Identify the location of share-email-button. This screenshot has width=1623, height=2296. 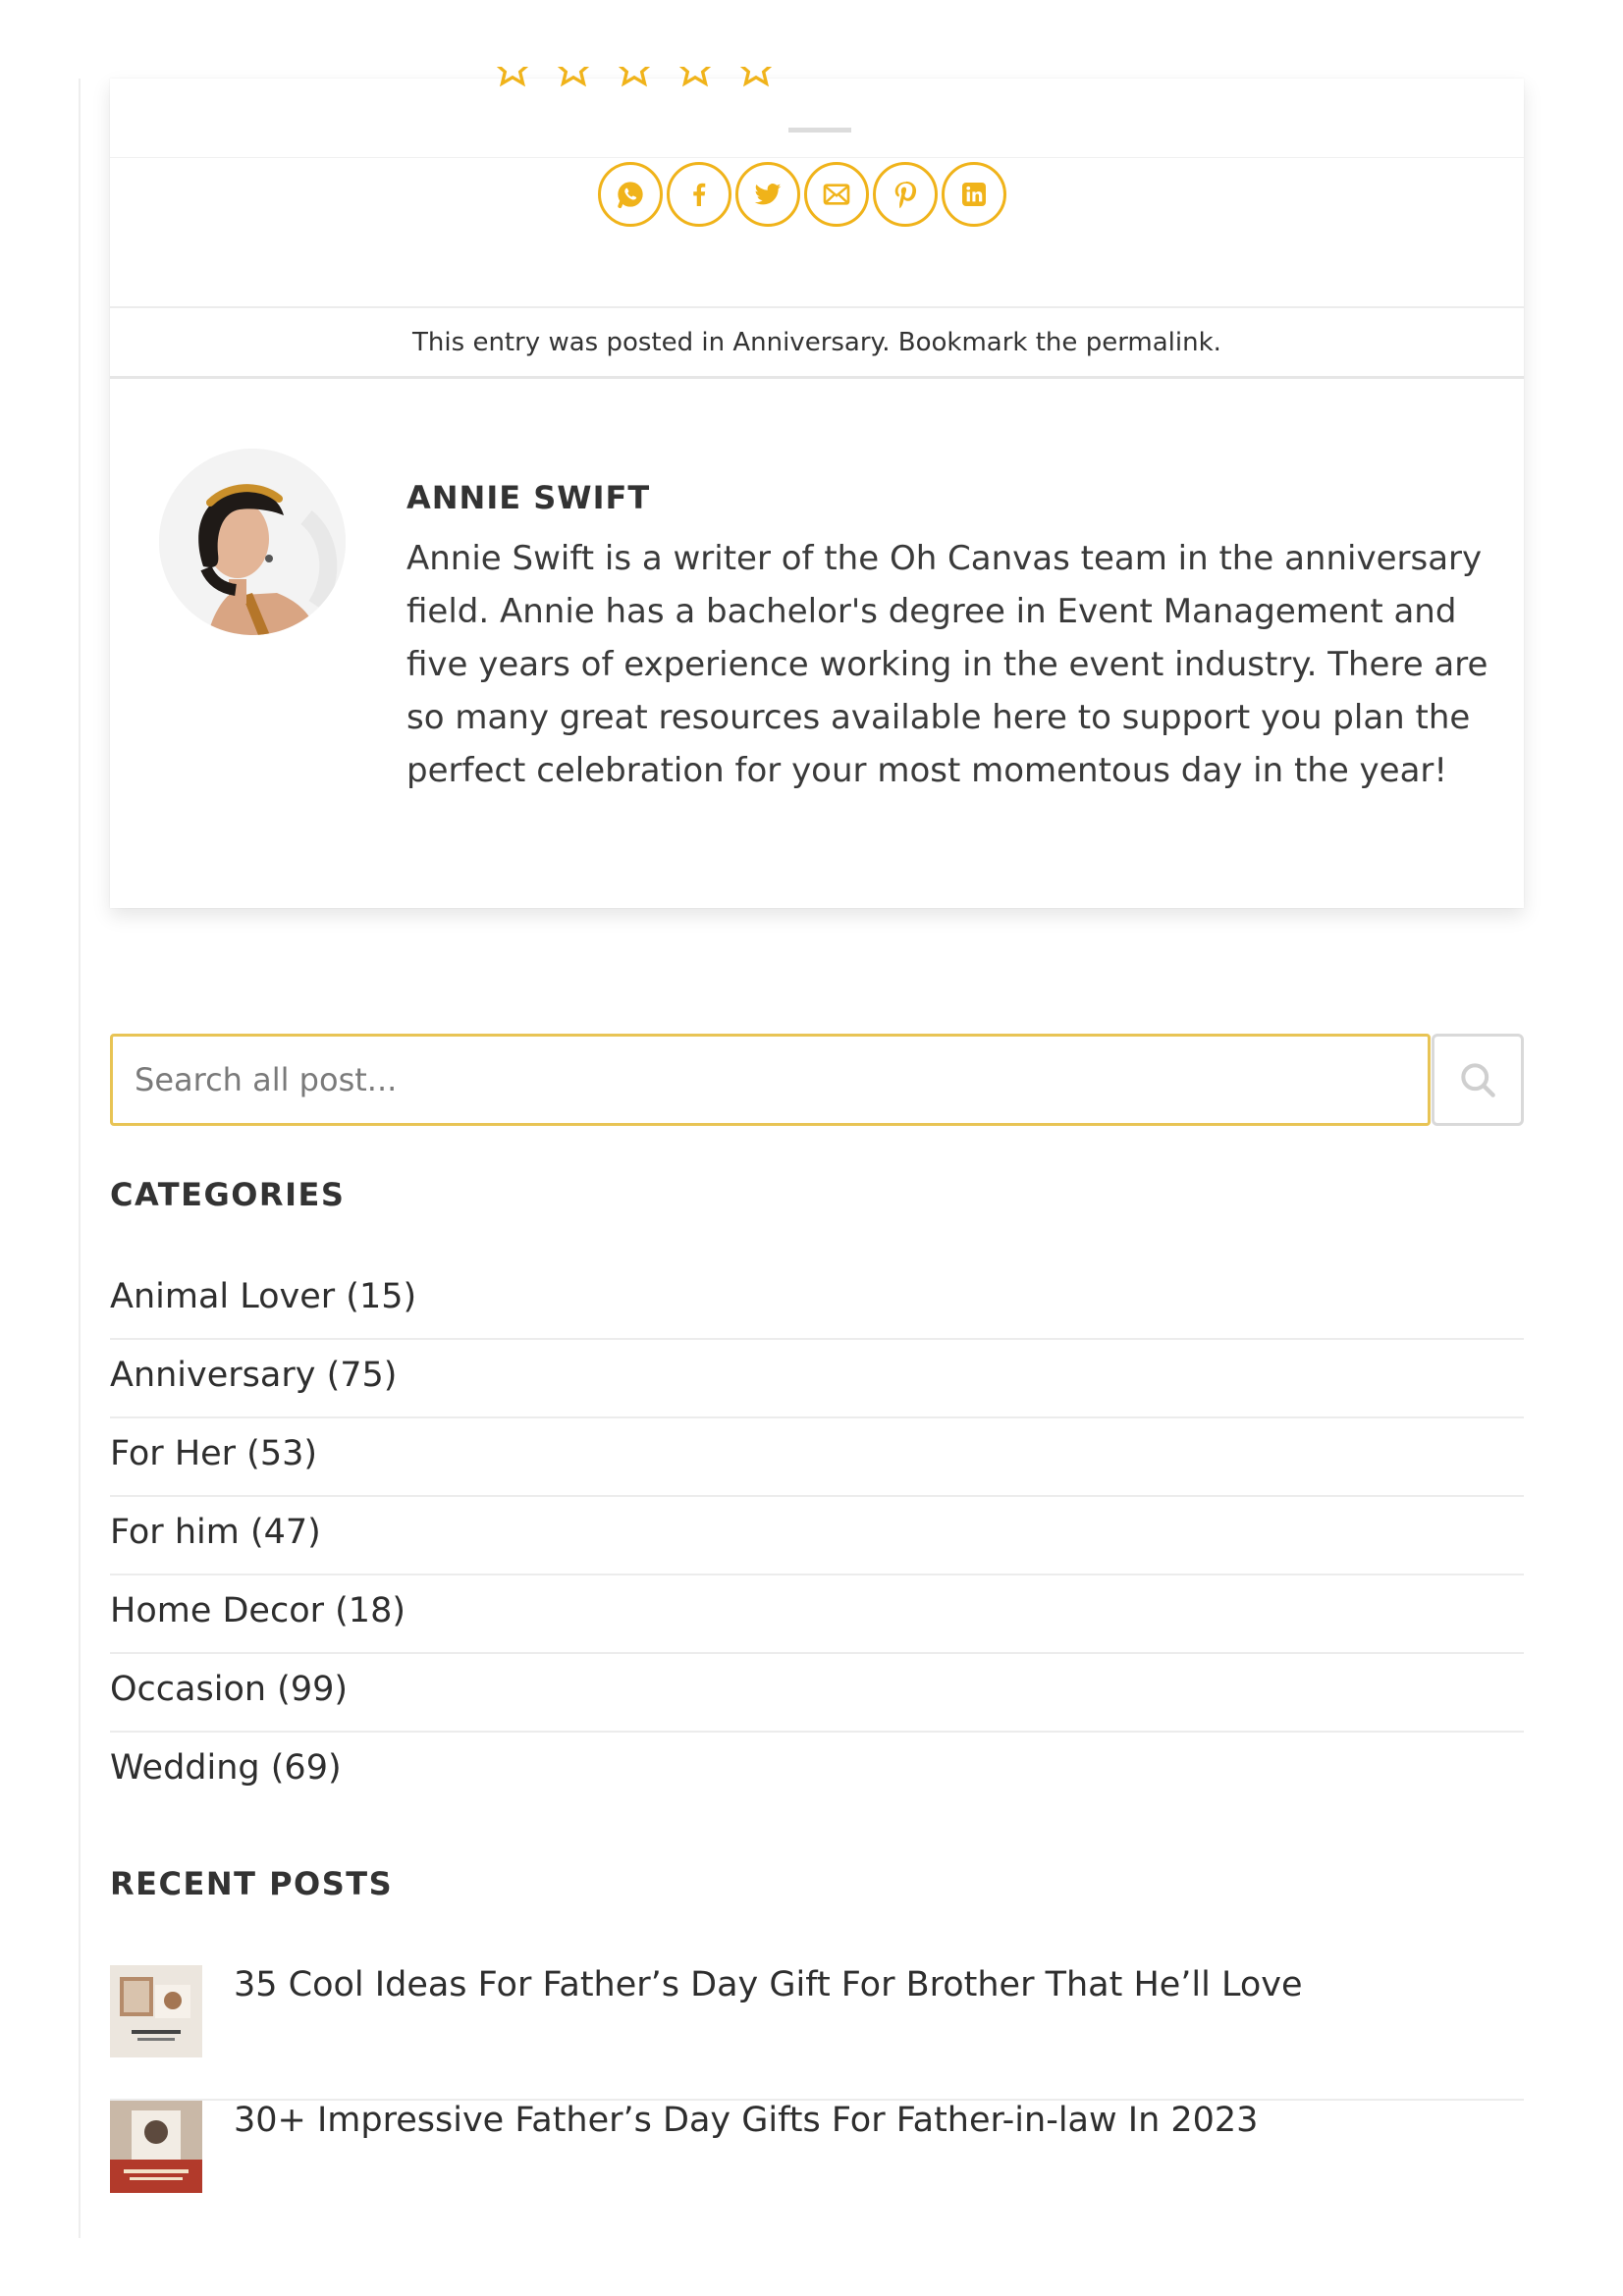
(836, 194).